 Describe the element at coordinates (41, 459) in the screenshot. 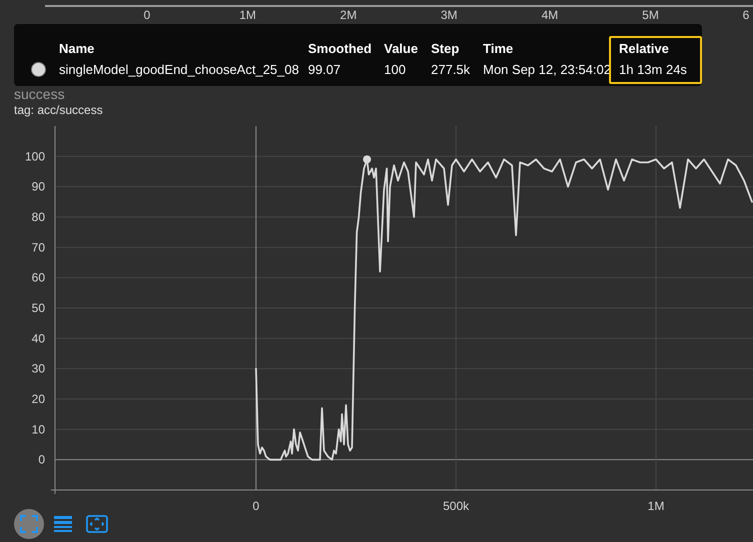

I see `y-tick-label: 0` at that location.